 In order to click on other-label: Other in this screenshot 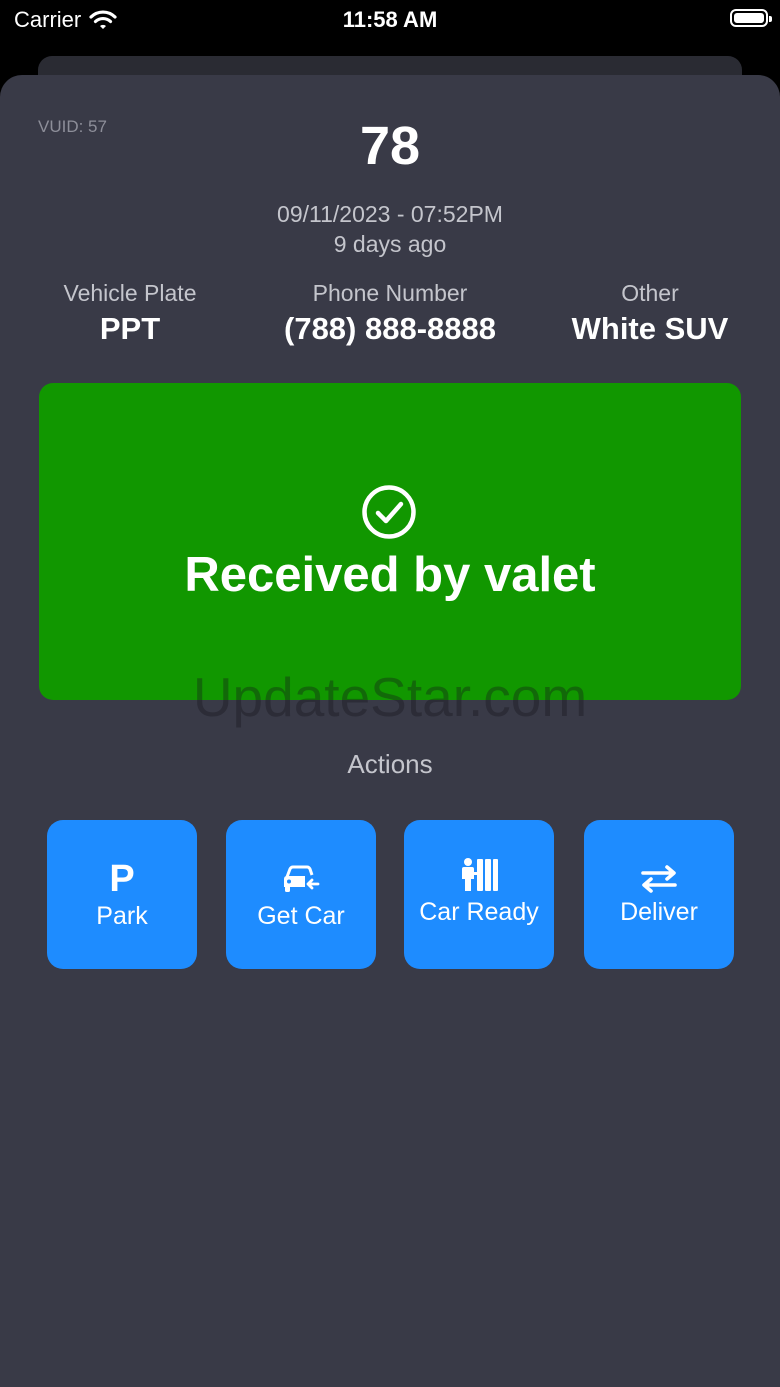, I will do `click(650, 293)`.